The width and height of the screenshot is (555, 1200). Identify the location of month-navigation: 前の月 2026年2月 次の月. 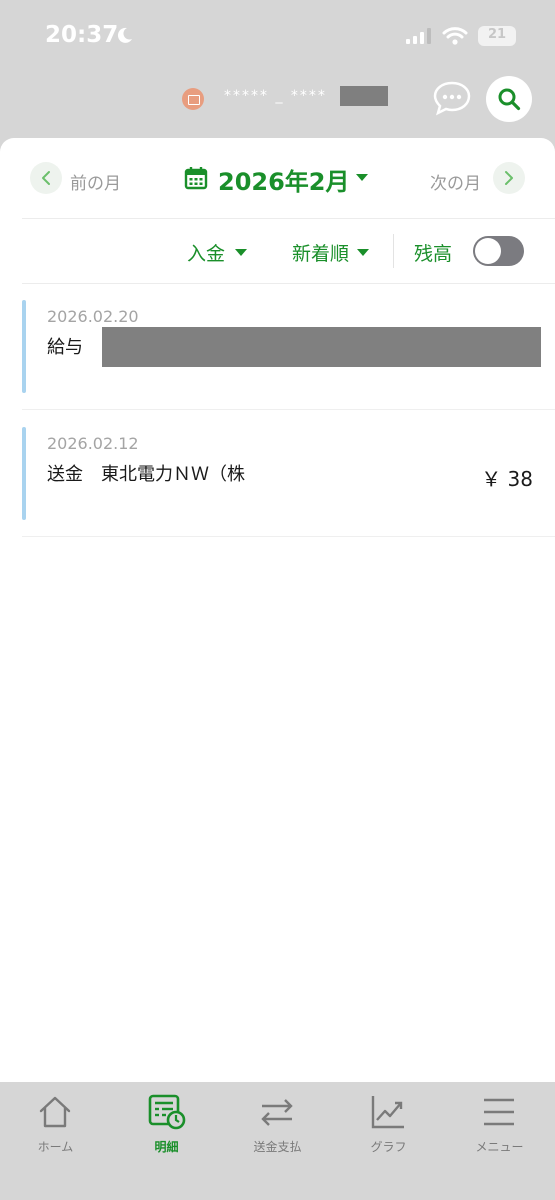
(277, 178).